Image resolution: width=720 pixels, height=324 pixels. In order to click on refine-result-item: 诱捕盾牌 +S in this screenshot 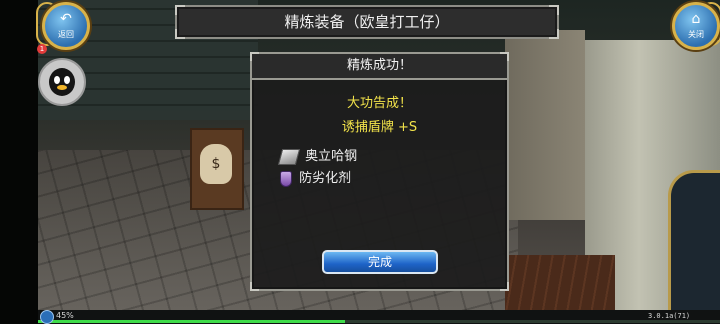, I will do `click(379, 127)`.